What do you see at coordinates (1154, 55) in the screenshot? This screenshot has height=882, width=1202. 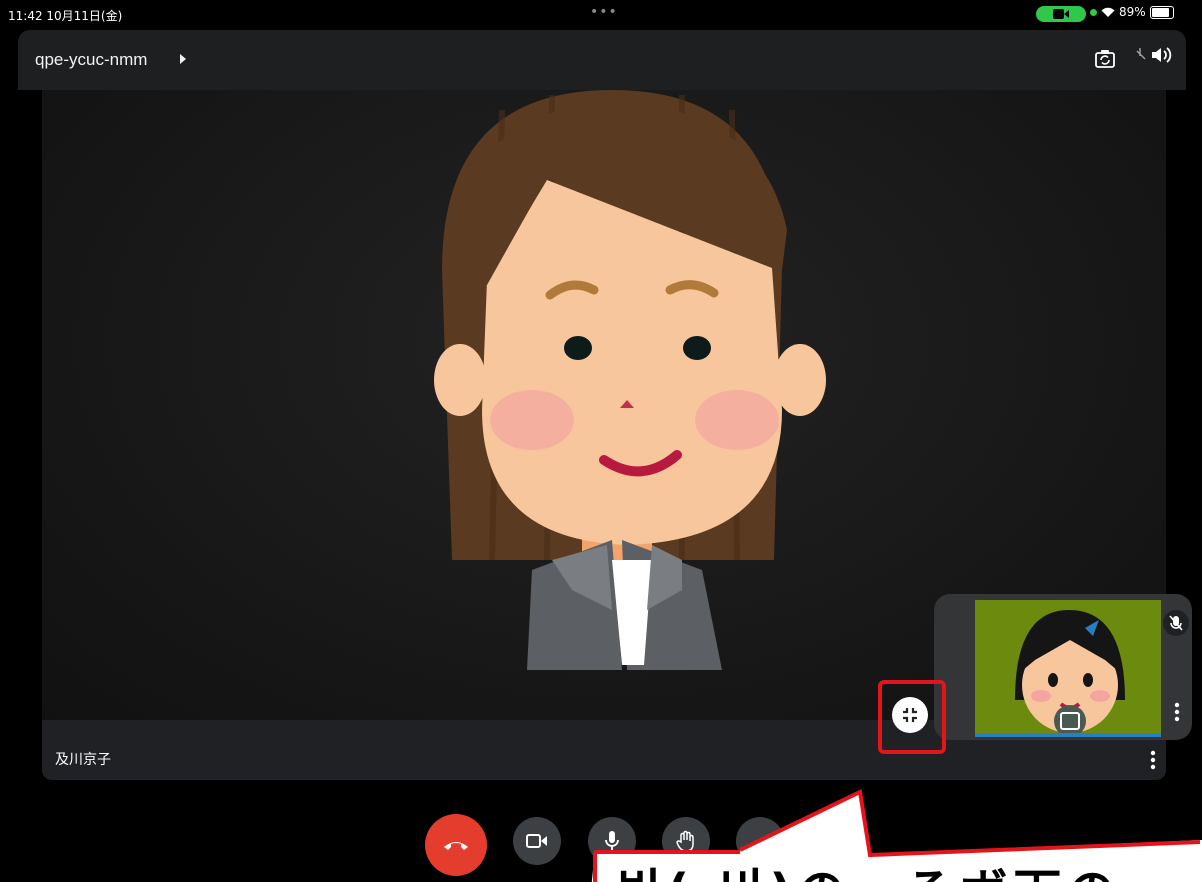 I see `speaker-icon` at bounding box center [1154, 55].